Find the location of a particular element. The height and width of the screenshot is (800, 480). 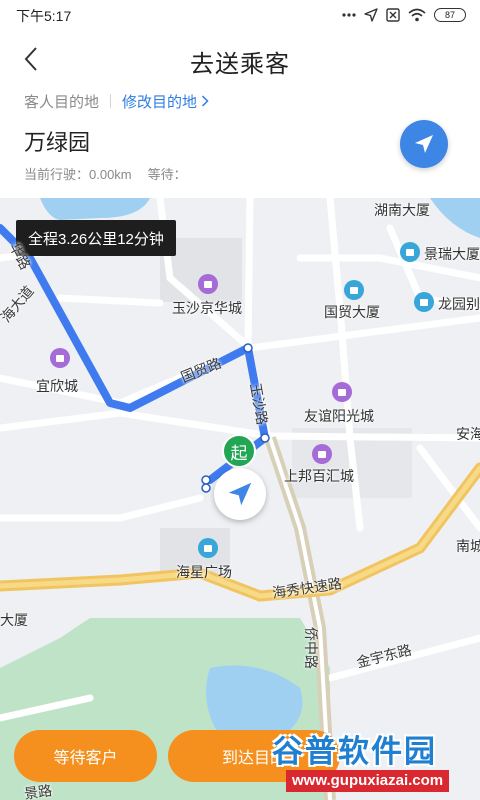

navigate-button is located at coordinates (424, 144).